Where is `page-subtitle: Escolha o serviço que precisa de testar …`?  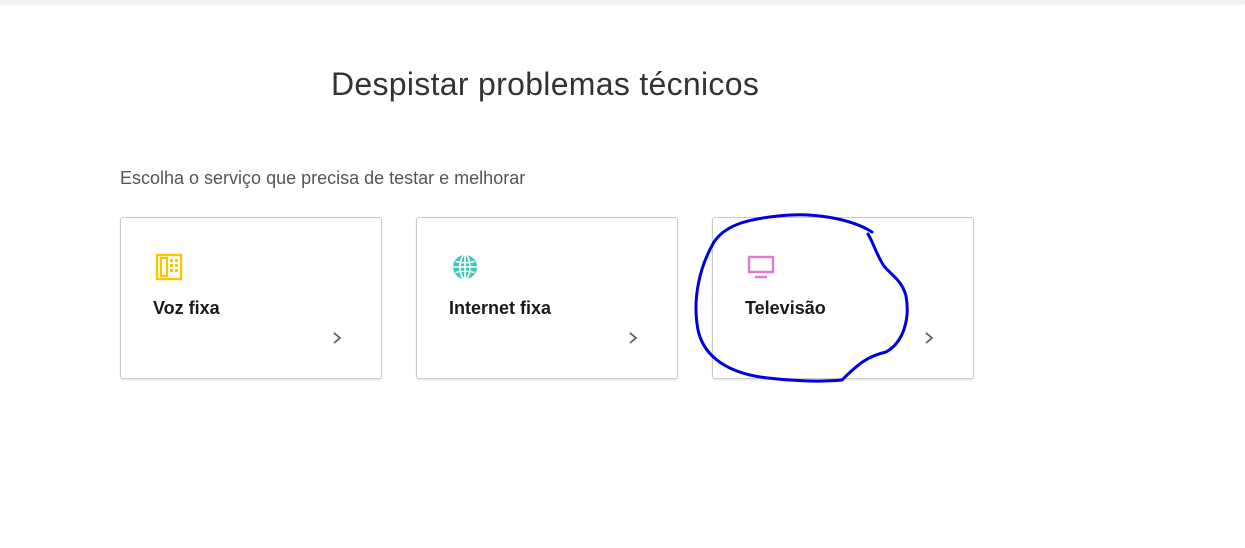 page-subtitle: Escolha o serviço que precisa de testar … is located at coordinates (323, 178).